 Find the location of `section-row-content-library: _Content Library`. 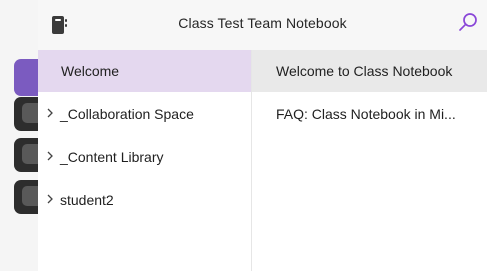

section-row-content-library: _Content Library is located at coordinates (144, 157).